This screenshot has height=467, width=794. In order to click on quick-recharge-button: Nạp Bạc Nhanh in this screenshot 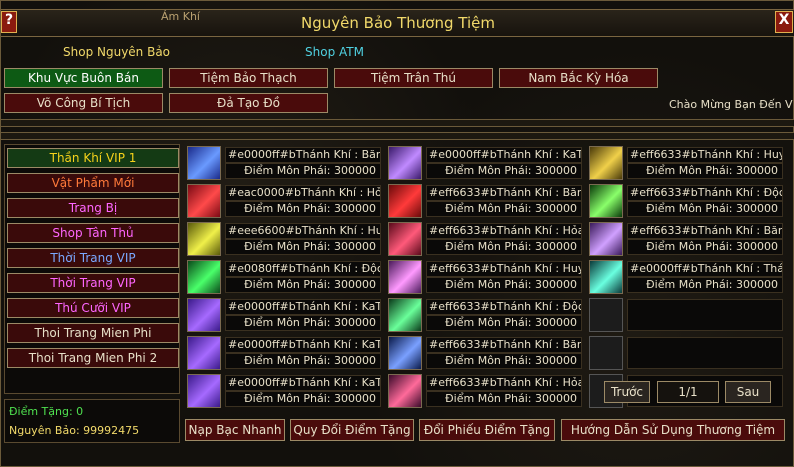, I will do `click(235, 430)`.